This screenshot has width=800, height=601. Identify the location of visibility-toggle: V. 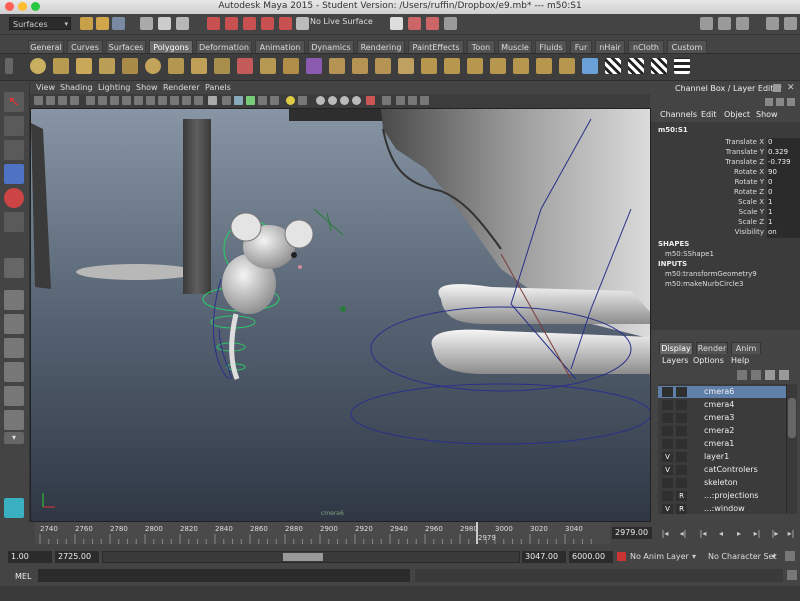
(667, 470).